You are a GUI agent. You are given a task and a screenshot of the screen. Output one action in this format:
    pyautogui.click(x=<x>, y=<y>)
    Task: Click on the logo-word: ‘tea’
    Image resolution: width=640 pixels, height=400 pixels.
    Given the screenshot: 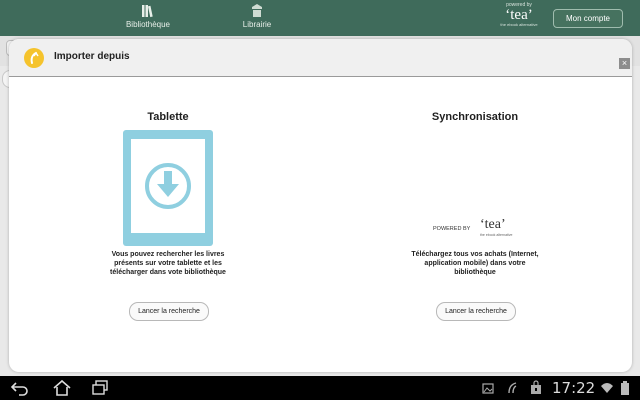 What is the action you would take?
    pyautogui.click(x=519, y=15)
    